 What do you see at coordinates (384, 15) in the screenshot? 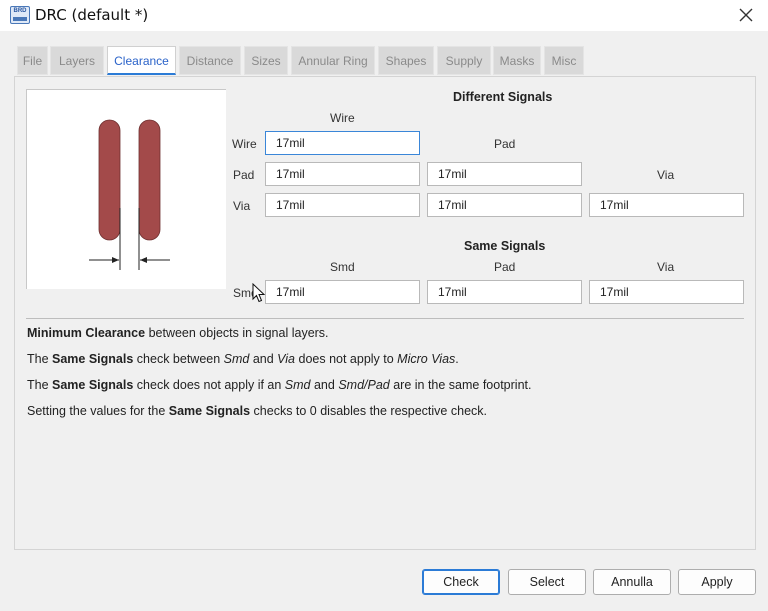
I see `title-bar: BRD DRC (default *)` at bounding box center [384, 15].